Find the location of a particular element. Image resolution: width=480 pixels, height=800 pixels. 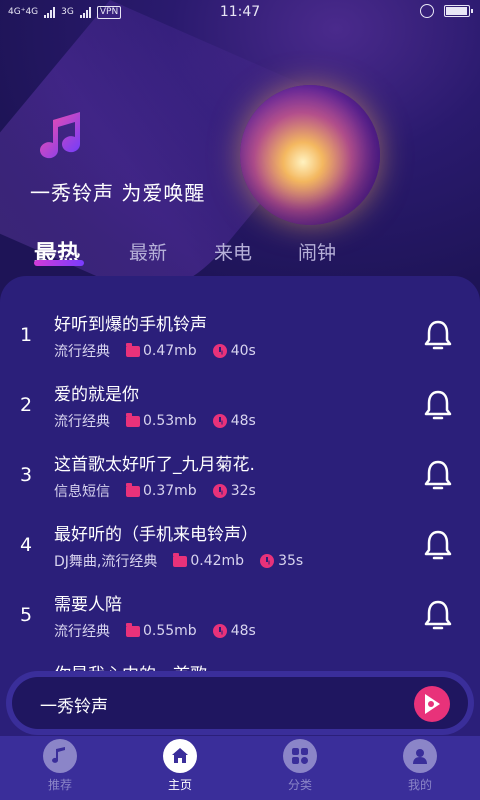

nav-label: 我的 is located at coordinates (419, 785).